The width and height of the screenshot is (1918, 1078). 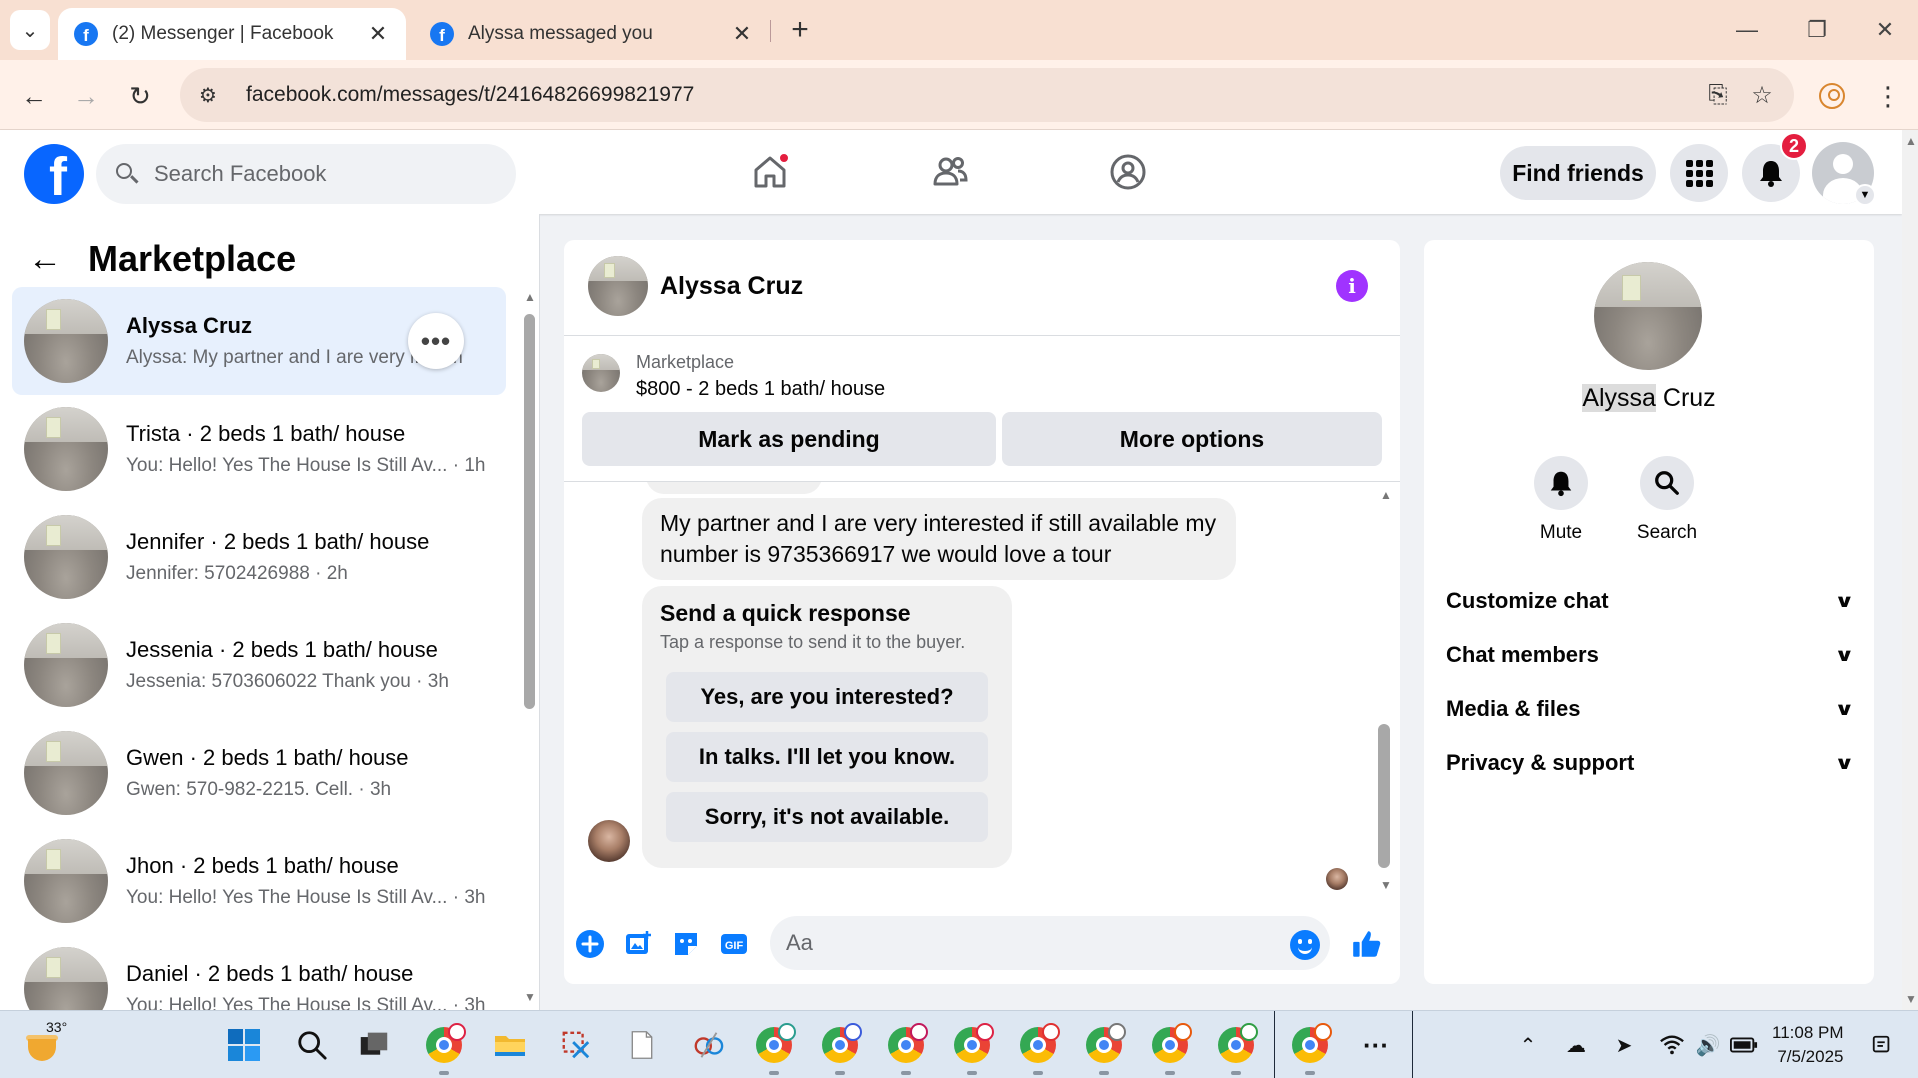 What do you see at coordinates (1650, 601) in the screenshot?
I see `customize-chat-section: Customize chat ∨` at bounding box center [1650, 601].